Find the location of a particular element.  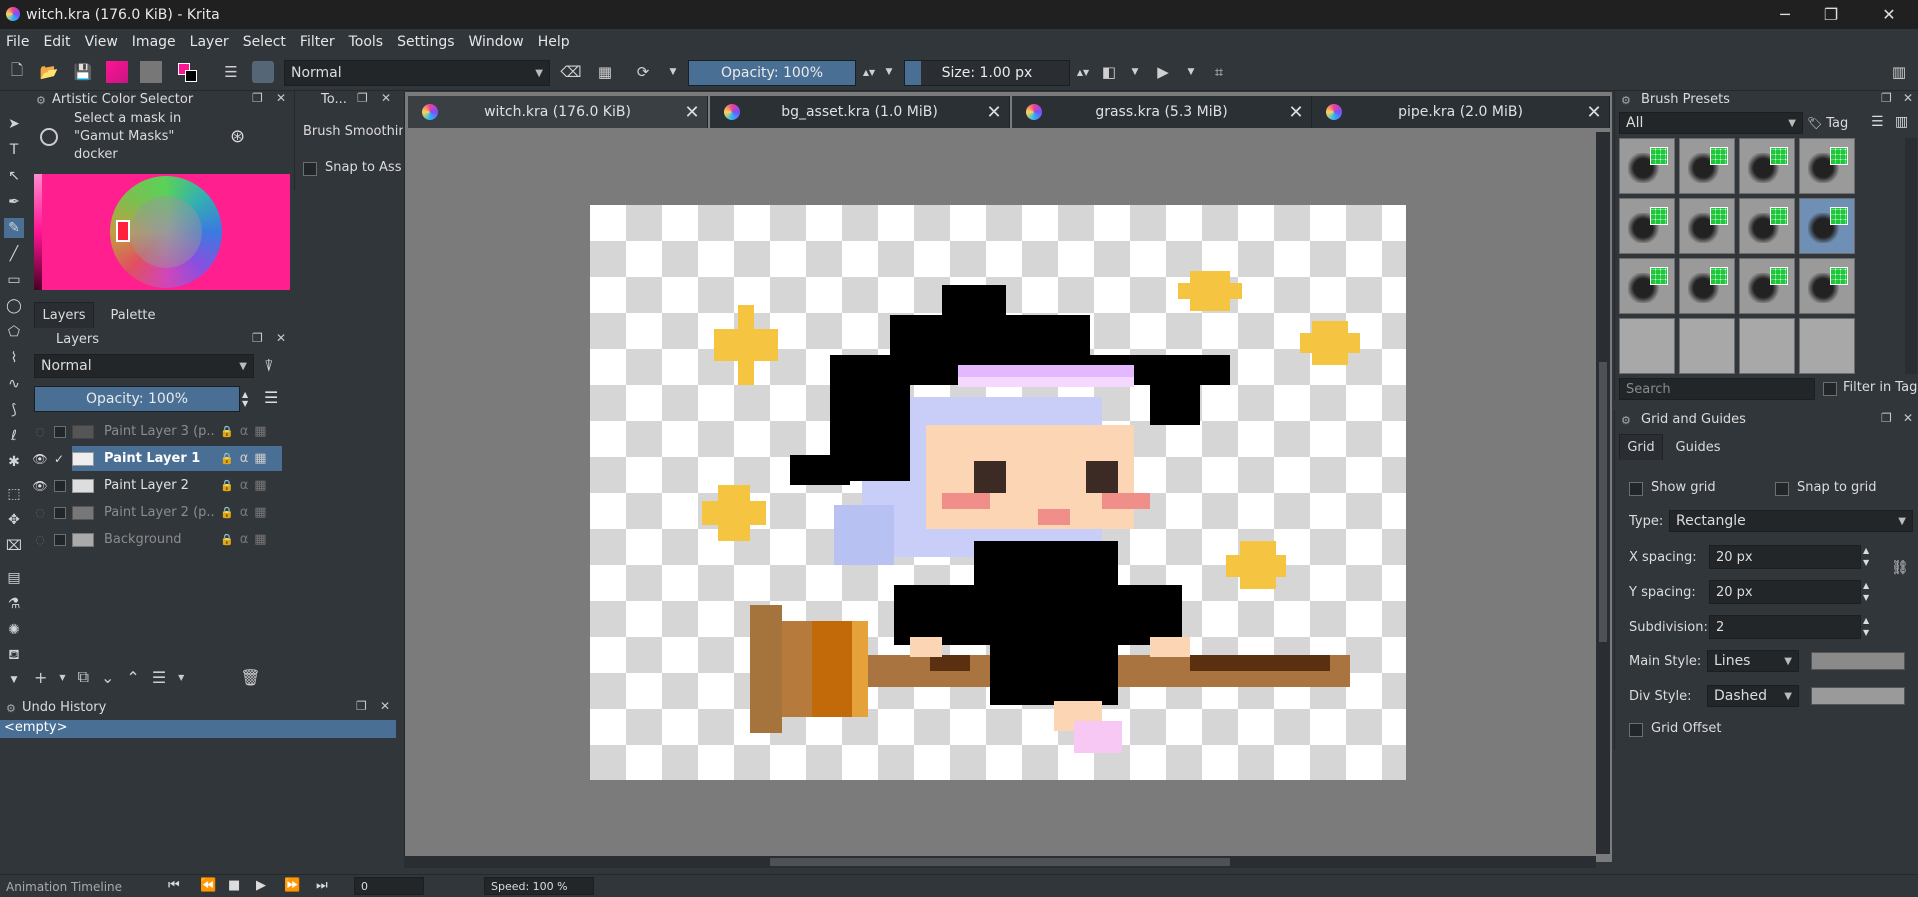

layer-row: 👁 Paint Layer 2 🔒 α ▦ is located at coordinates (159, 485).